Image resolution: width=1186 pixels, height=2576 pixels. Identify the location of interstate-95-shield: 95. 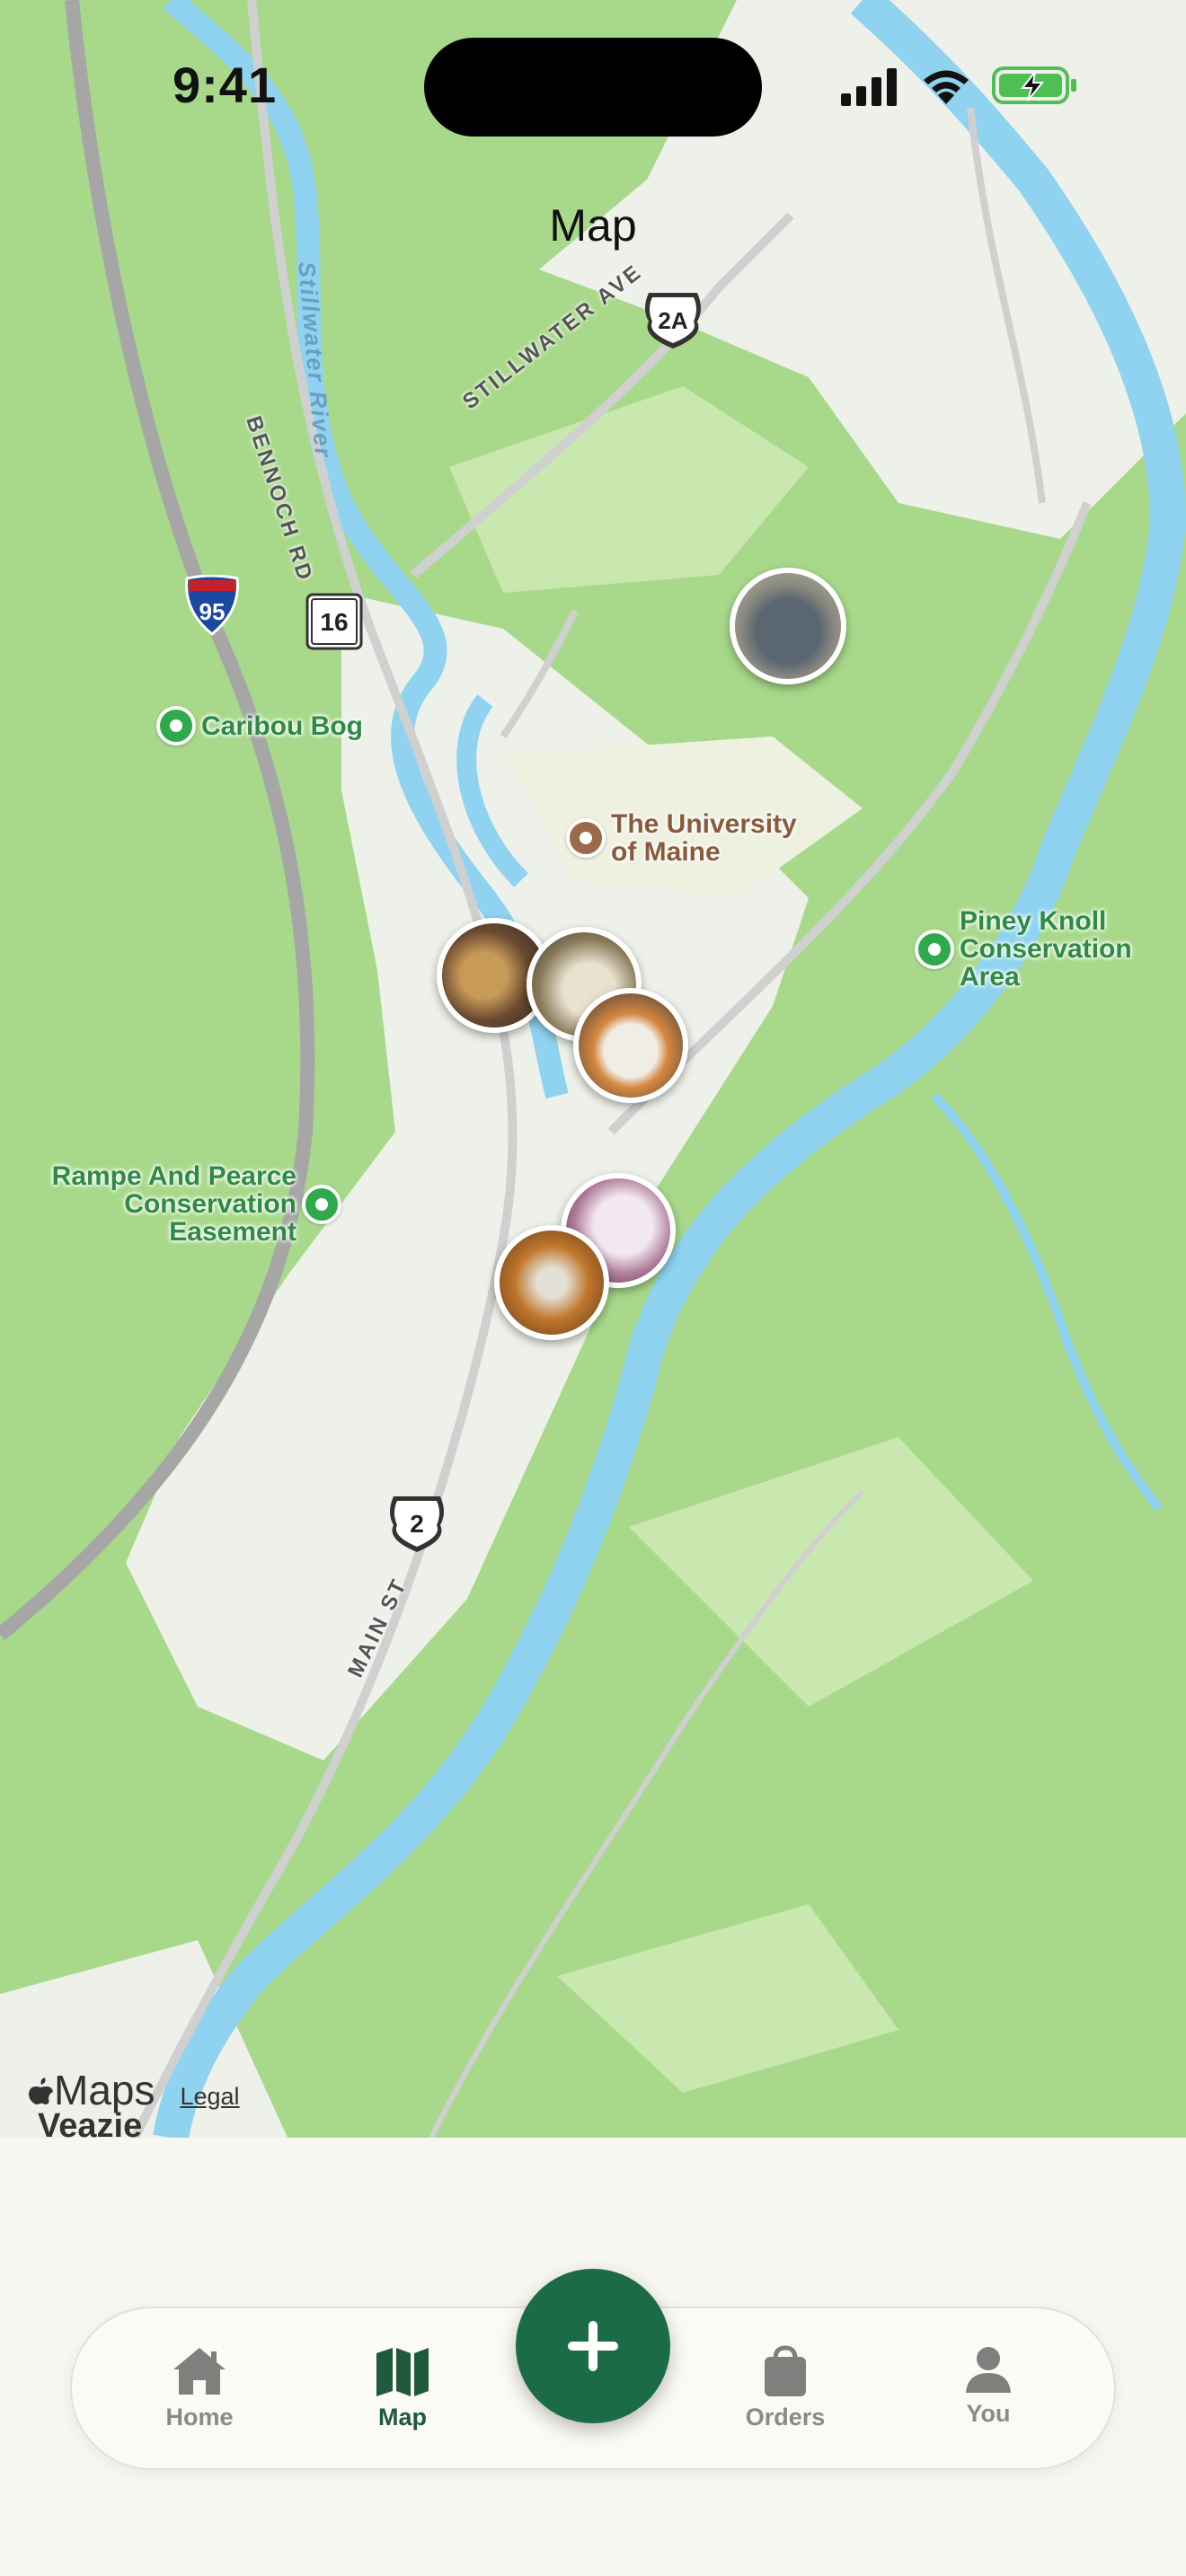
(212, 607).